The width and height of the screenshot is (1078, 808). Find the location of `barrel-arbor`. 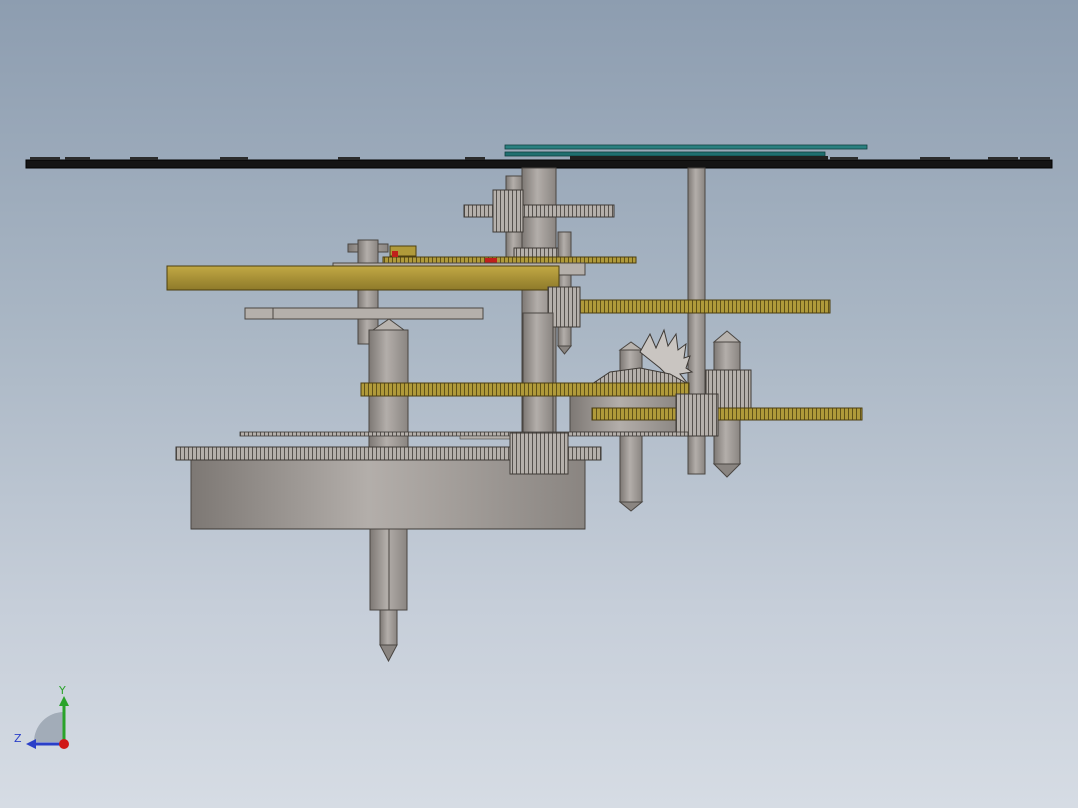

barrel-arbor is located at coordinates (388, 595).